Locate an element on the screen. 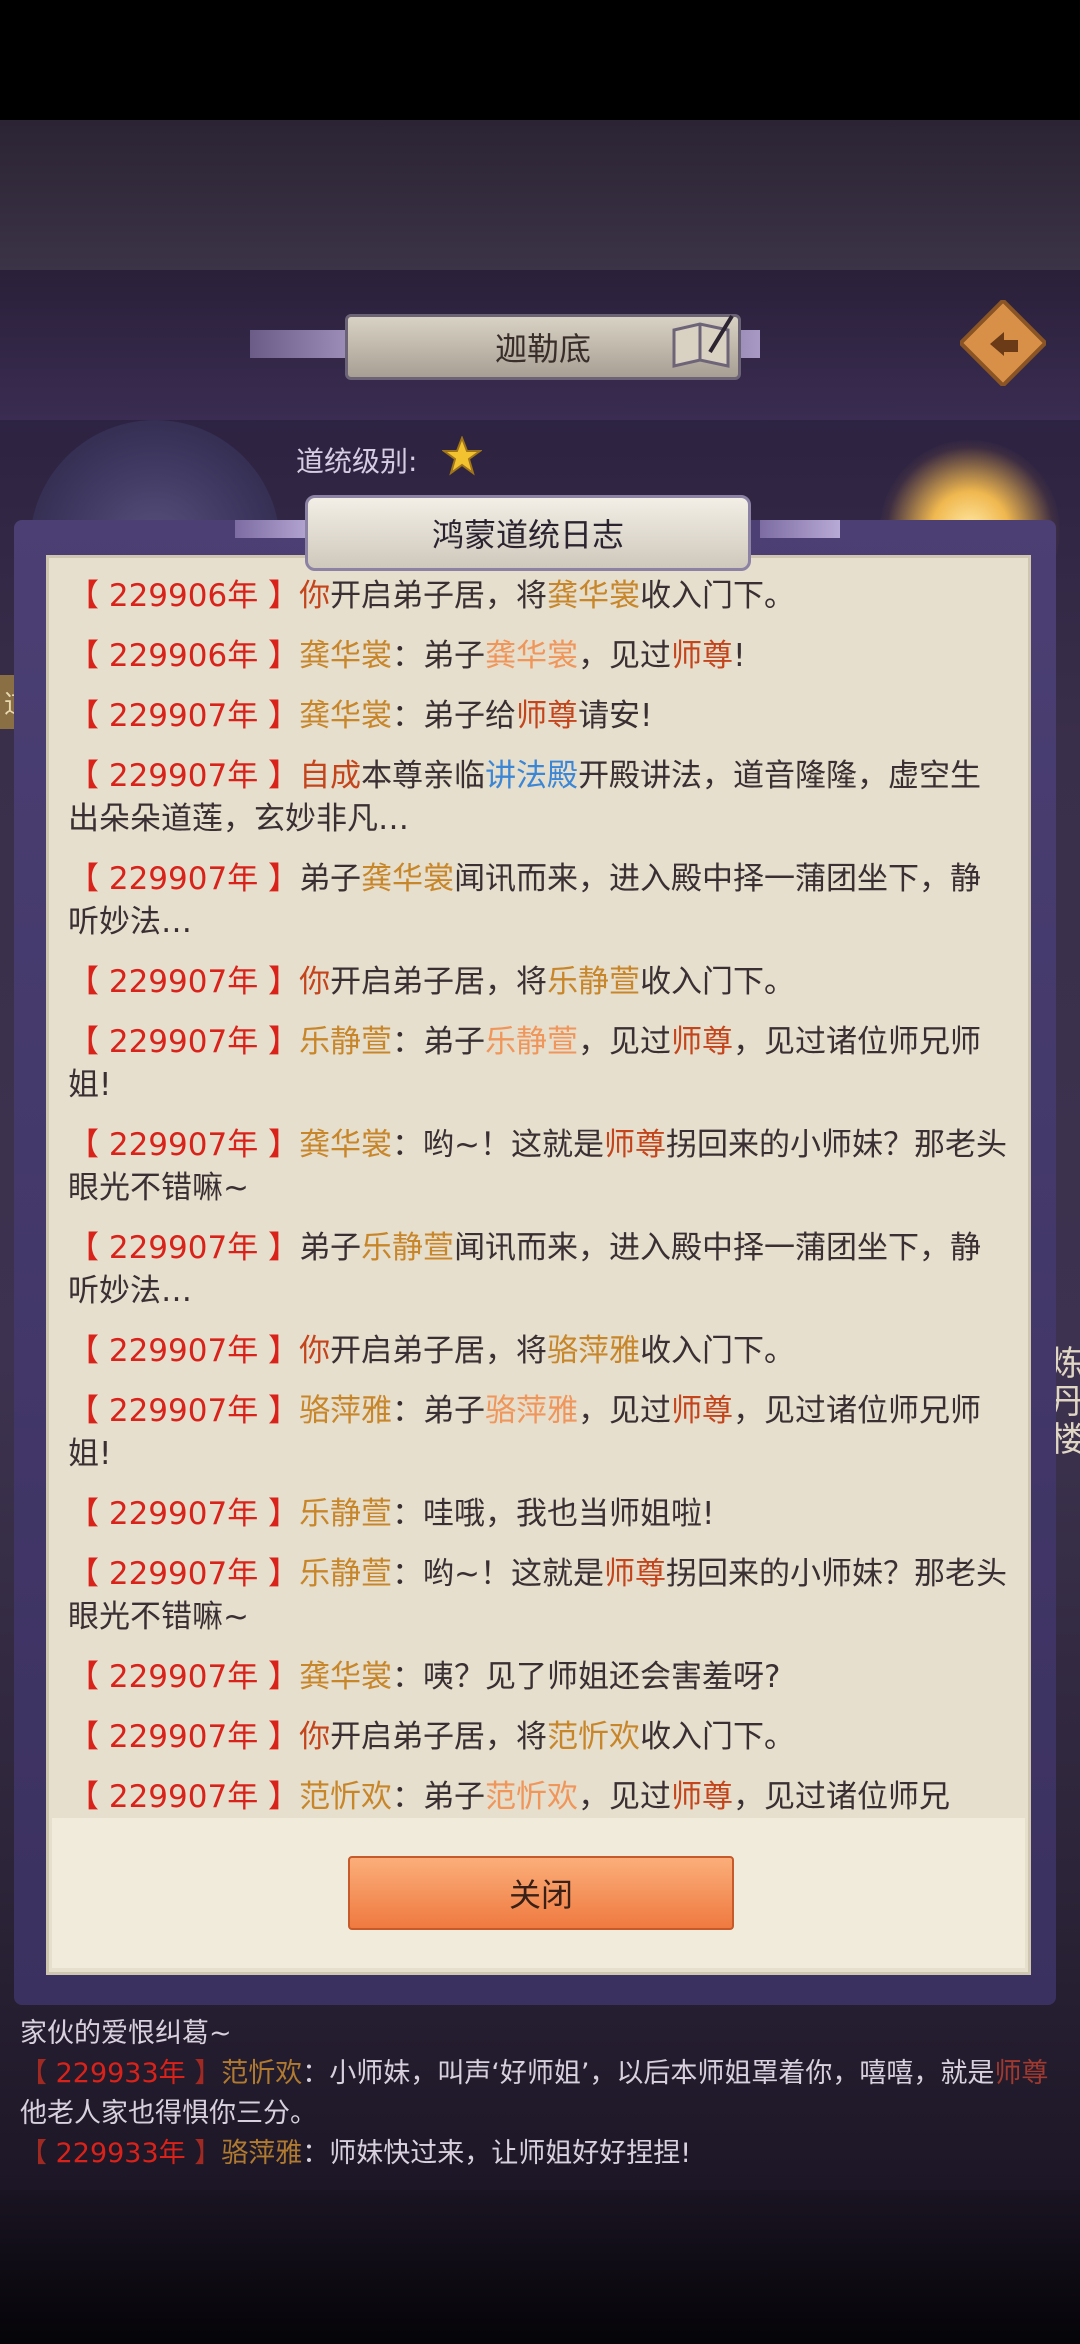  log-text: 本尊亲临 is located at coordinates (423, 776).